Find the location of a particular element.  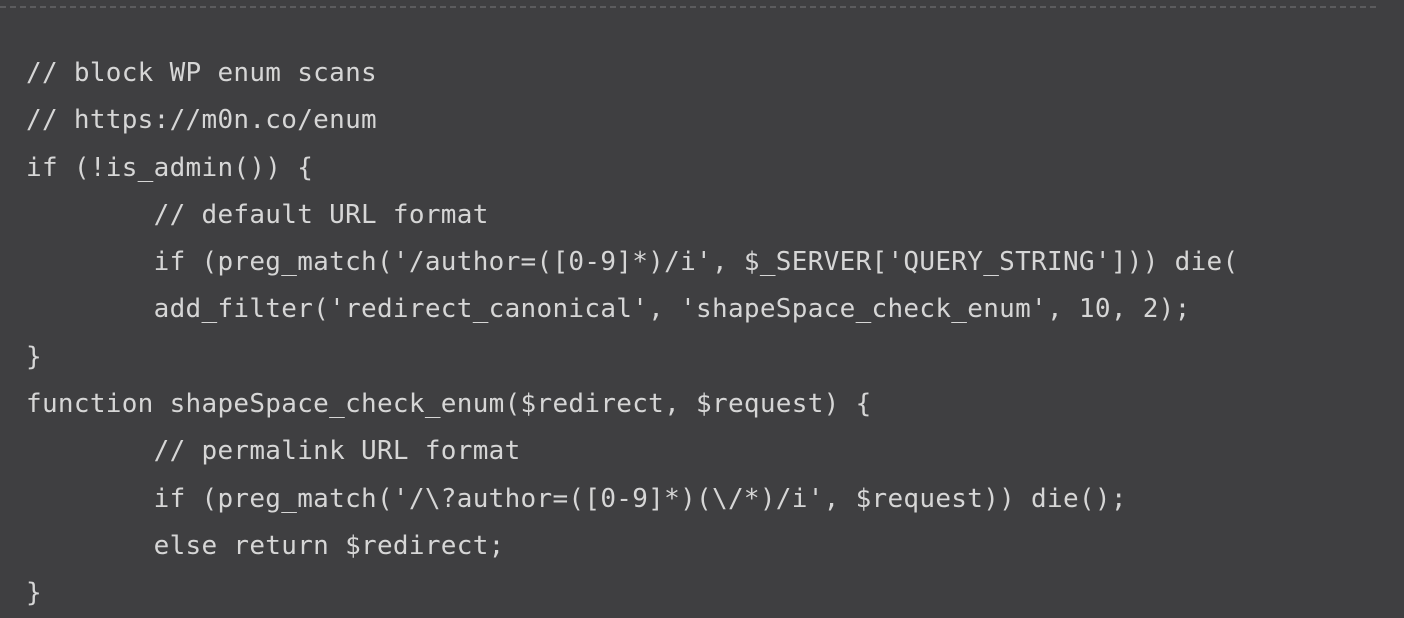

code-line: // block WP enum scans is located at coordinates (201, 73).